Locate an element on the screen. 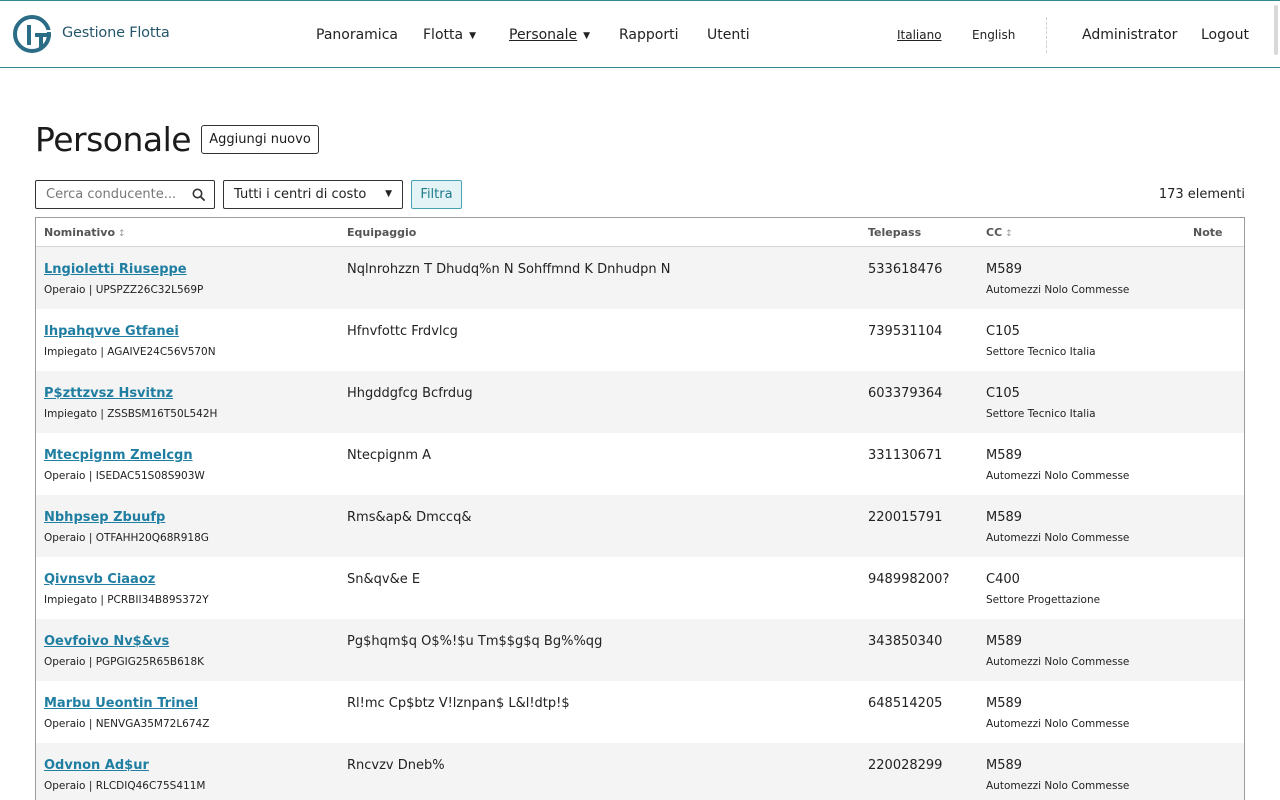 The image size is (1280, 800). nav-utenti: Utenti is located at coordinates (728, 35).